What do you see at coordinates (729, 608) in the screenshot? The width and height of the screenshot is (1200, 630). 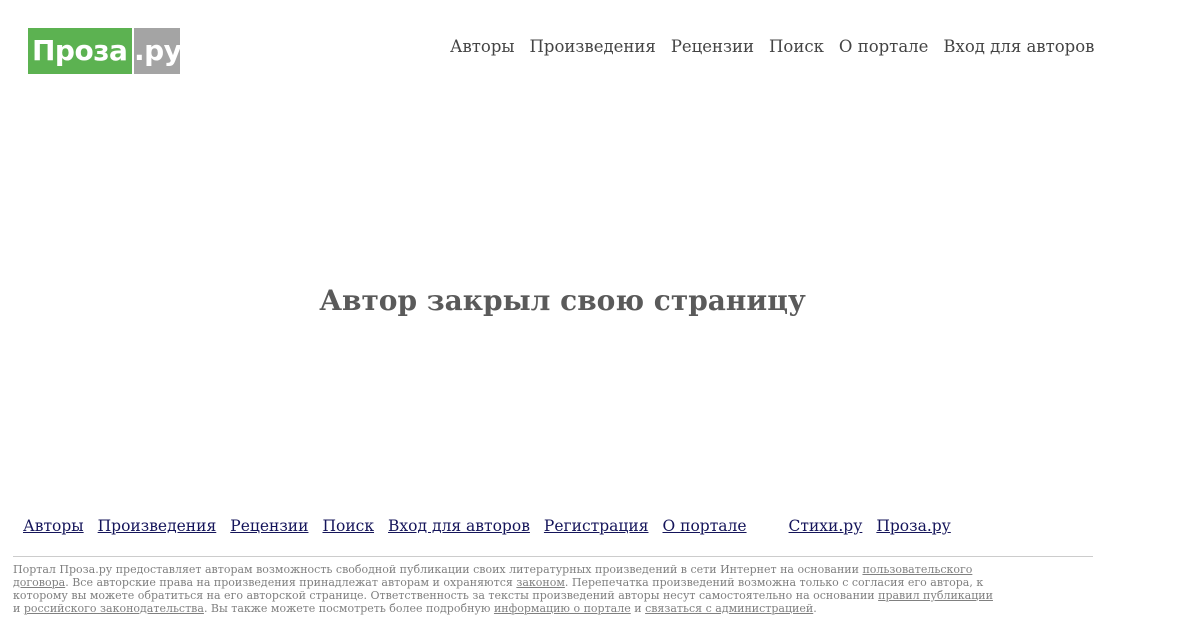 I see `contact-admin-link: связаться с администрацией` at bounding box center [729, 608].